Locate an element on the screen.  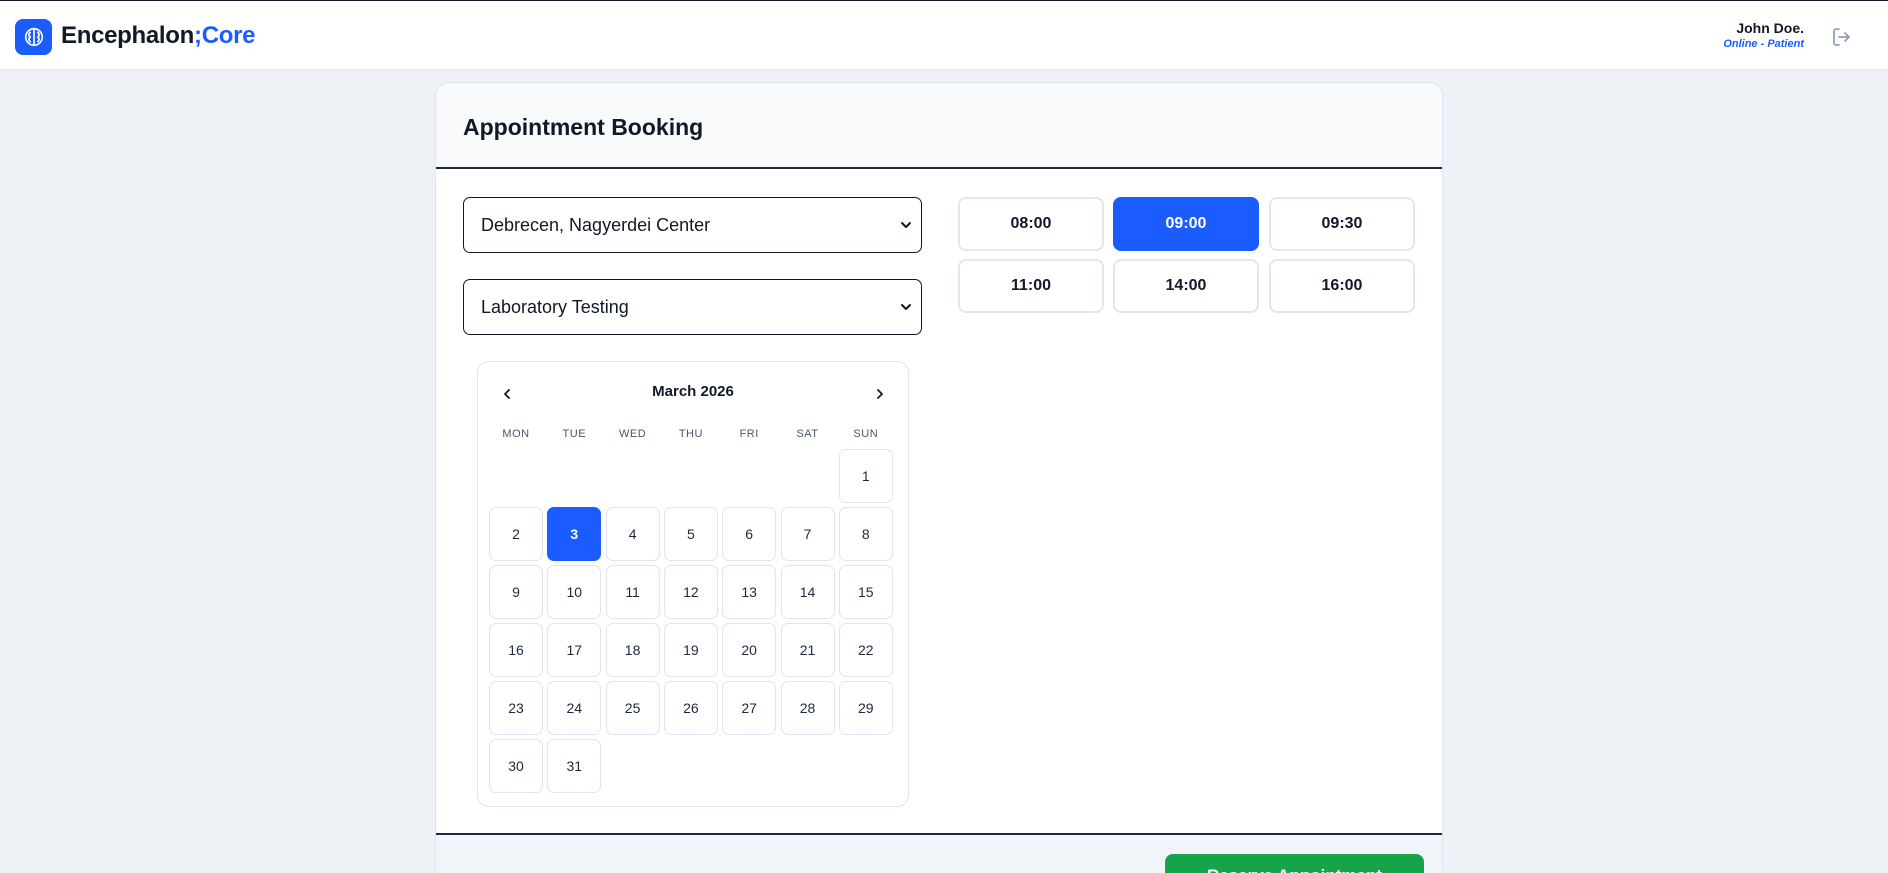
calendar-day: 20 is located at coordinates (749, 650).